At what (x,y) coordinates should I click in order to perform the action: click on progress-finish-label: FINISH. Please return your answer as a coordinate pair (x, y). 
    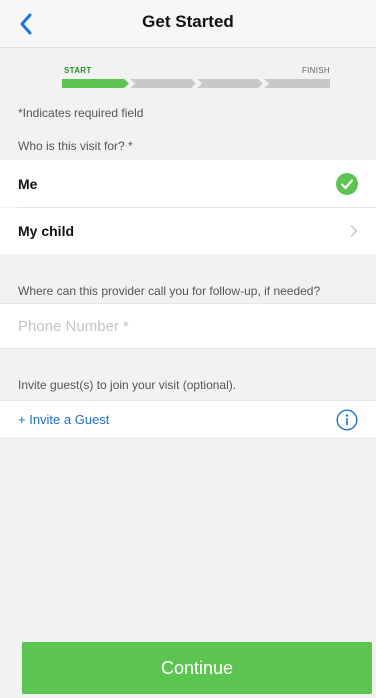
    Looking at the image, I should click on (315, 70).